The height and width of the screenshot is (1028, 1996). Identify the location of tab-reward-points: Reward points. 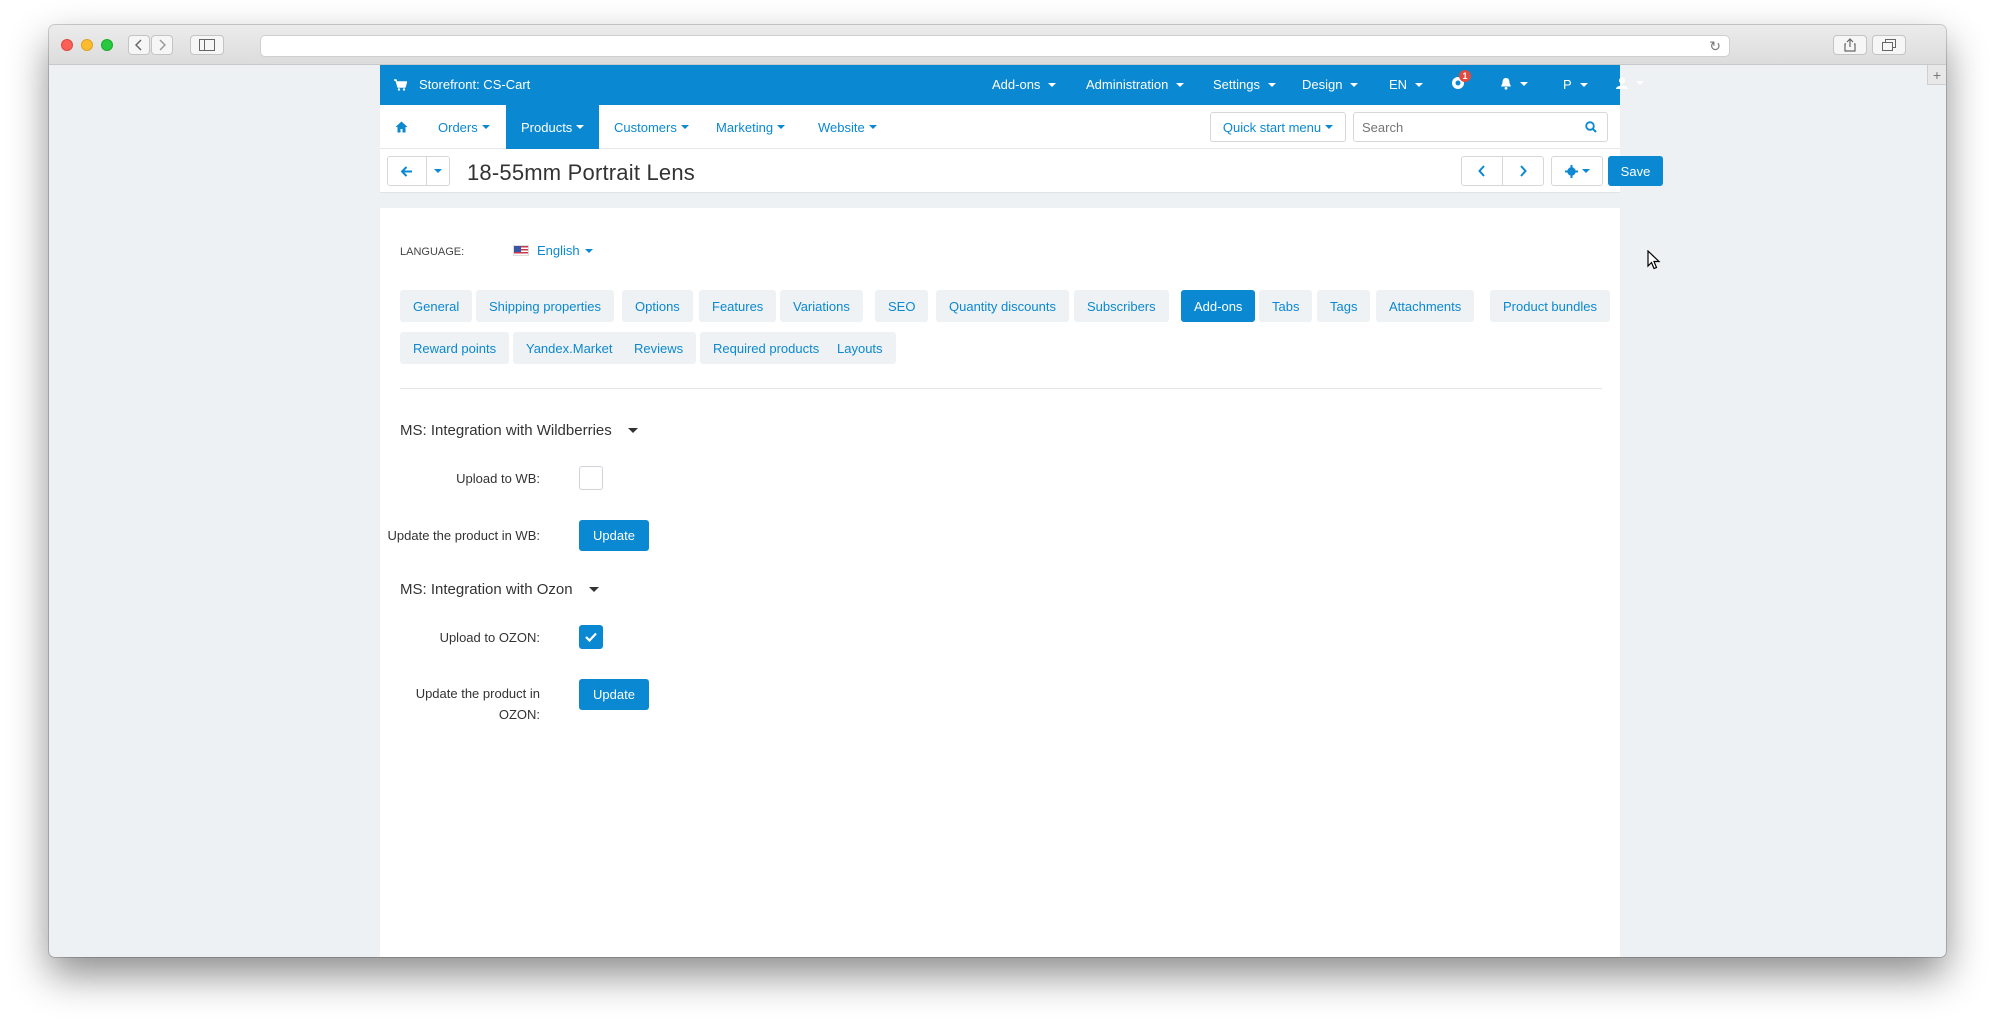
(455, 348).